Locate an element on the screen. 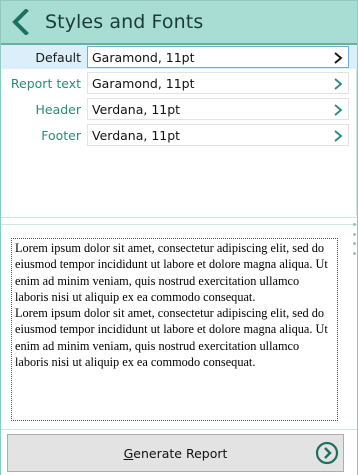 This screenshot has width=358, height=475. generate-report-button: Generate Report is located at coordinates (175, 453).